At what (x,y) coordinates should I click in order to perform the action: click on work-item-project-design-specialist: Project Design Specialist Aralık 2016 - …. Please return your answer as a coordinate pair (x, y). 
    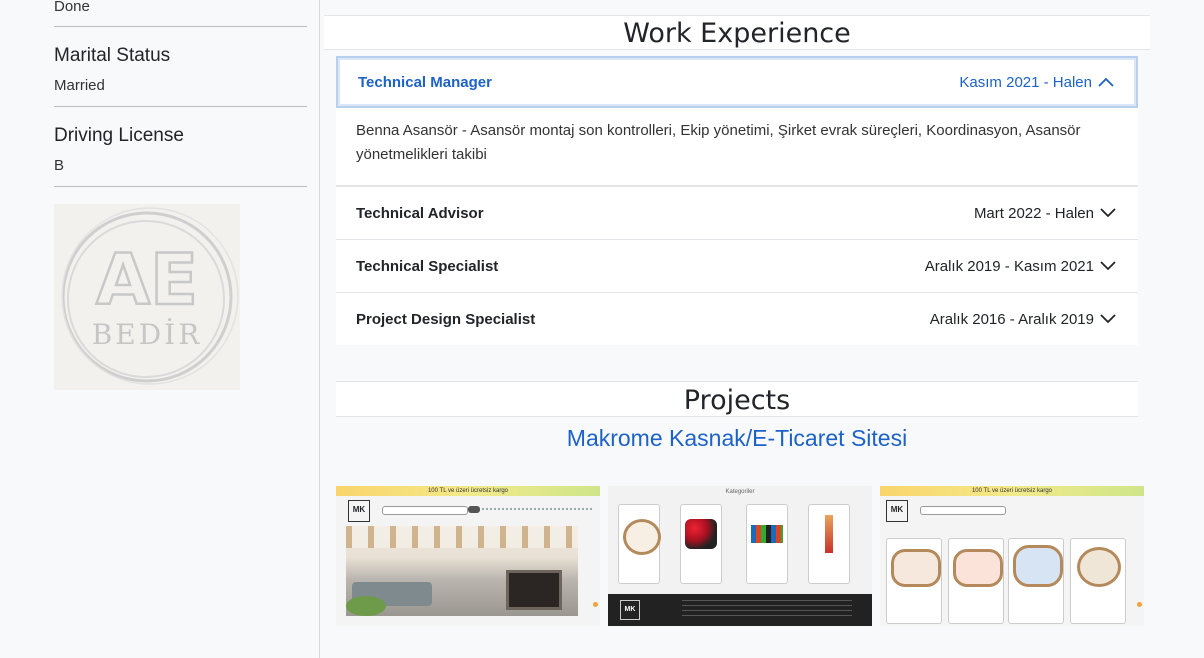
    Looking at the image, I should click on (737, 319).